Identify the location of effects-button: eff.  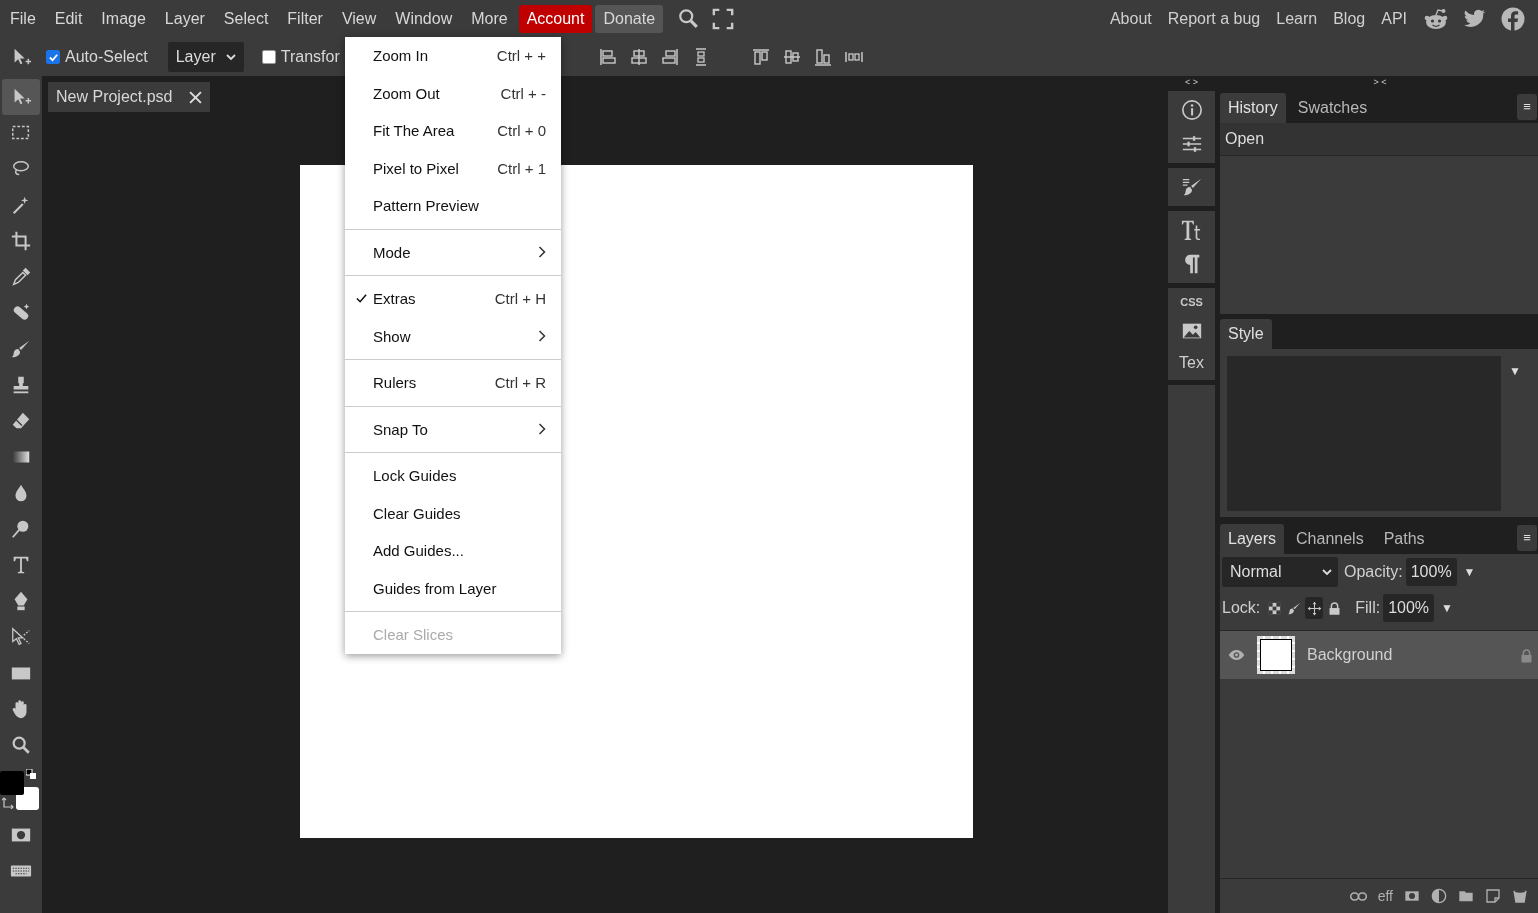
(1385, 896).